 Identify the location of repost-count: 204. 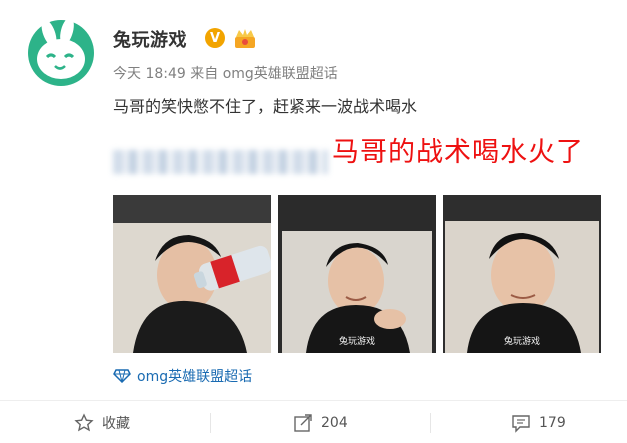
(334, 423).